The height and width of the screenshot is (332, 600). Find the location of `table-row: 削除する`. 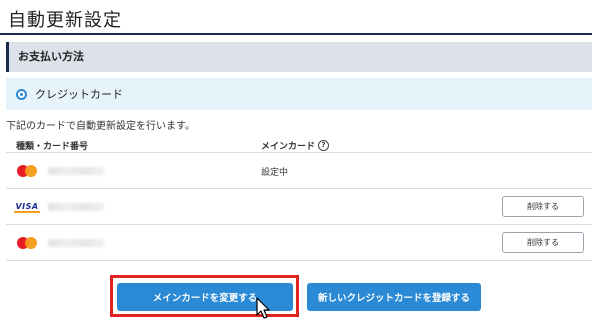

table-row: 削除する is located at coordinates (299, 242).